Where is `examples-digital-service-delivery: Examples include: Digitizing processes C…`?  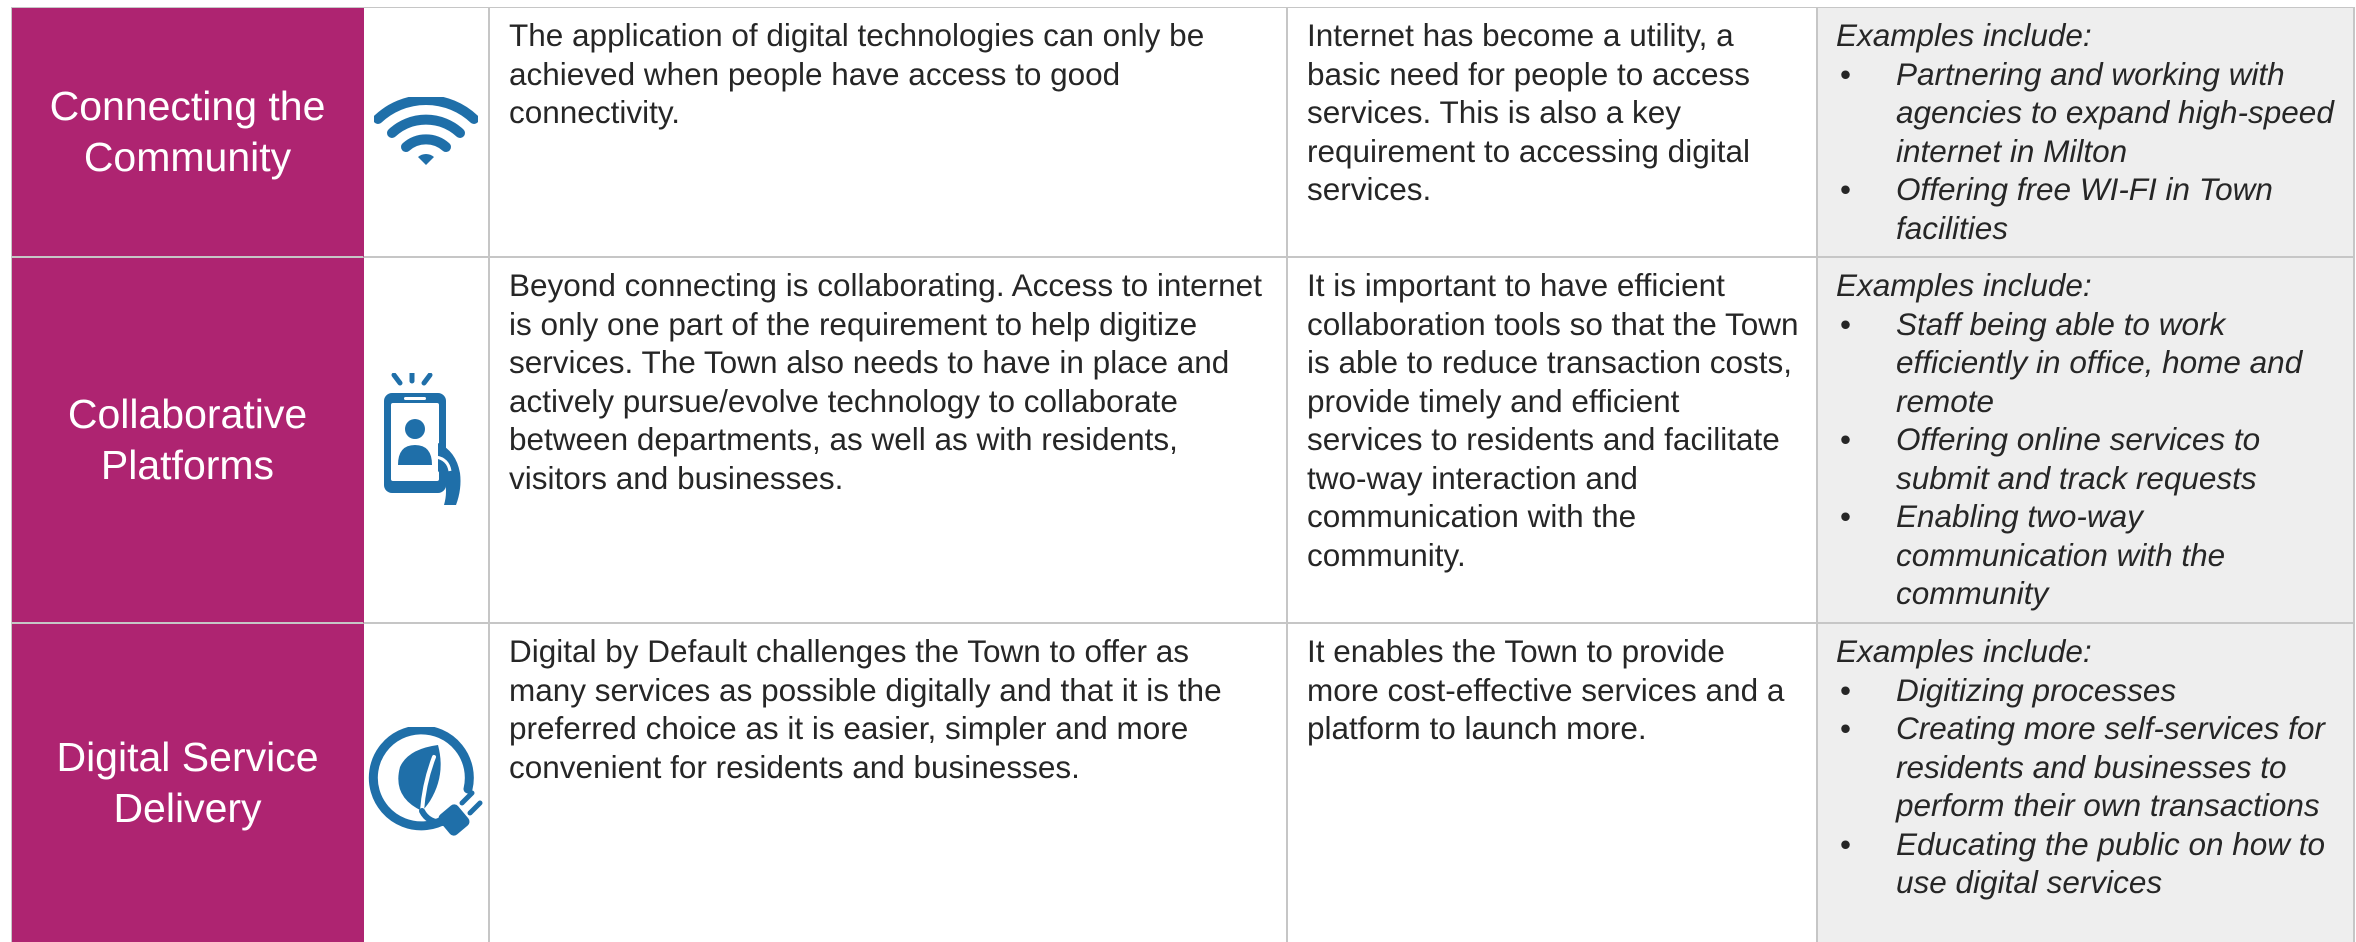
examples-digital-service-delivery: Examples include: Digitizing processes C… is located at coordinates (2086, 783).